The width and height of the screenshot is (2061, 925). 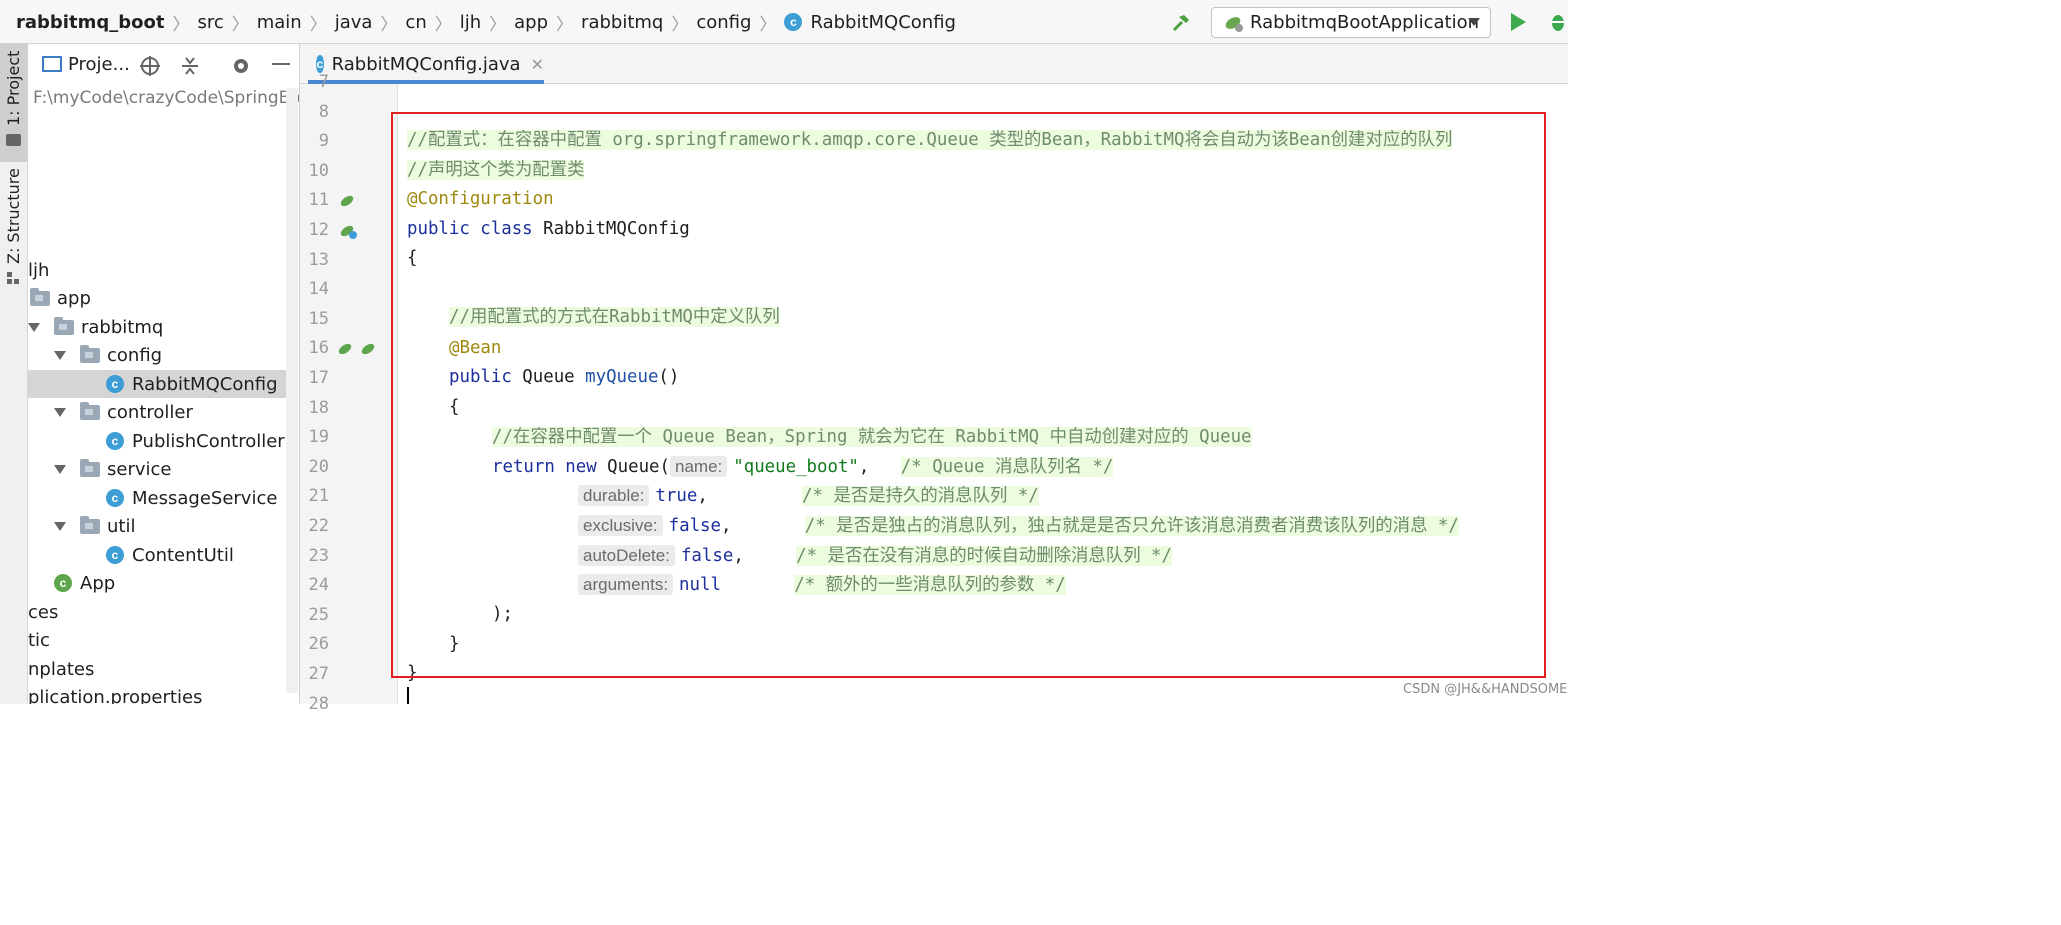 I want to click on project-tree-item: service, so click(x=157, y=469).